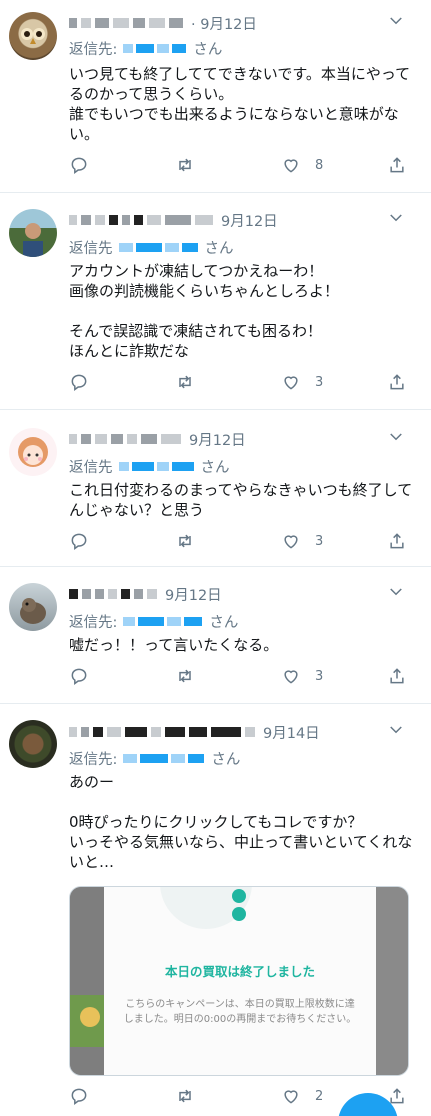  Describe the element at coordinates (224, 23) in the screenshot. I see `tweet-date: · 9月12日` at that location.